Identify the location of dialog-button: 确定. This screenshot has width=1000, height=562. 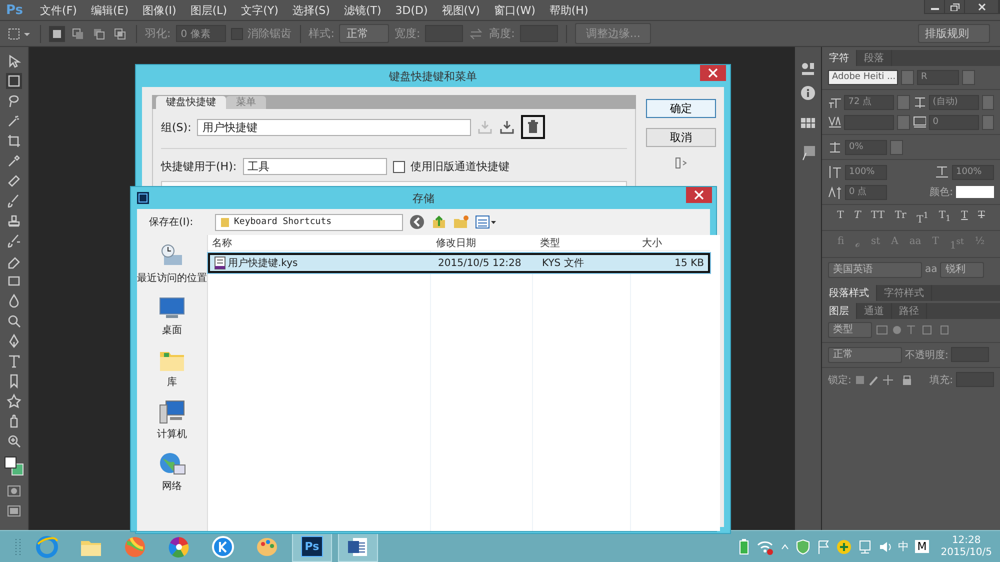
(681, 108).